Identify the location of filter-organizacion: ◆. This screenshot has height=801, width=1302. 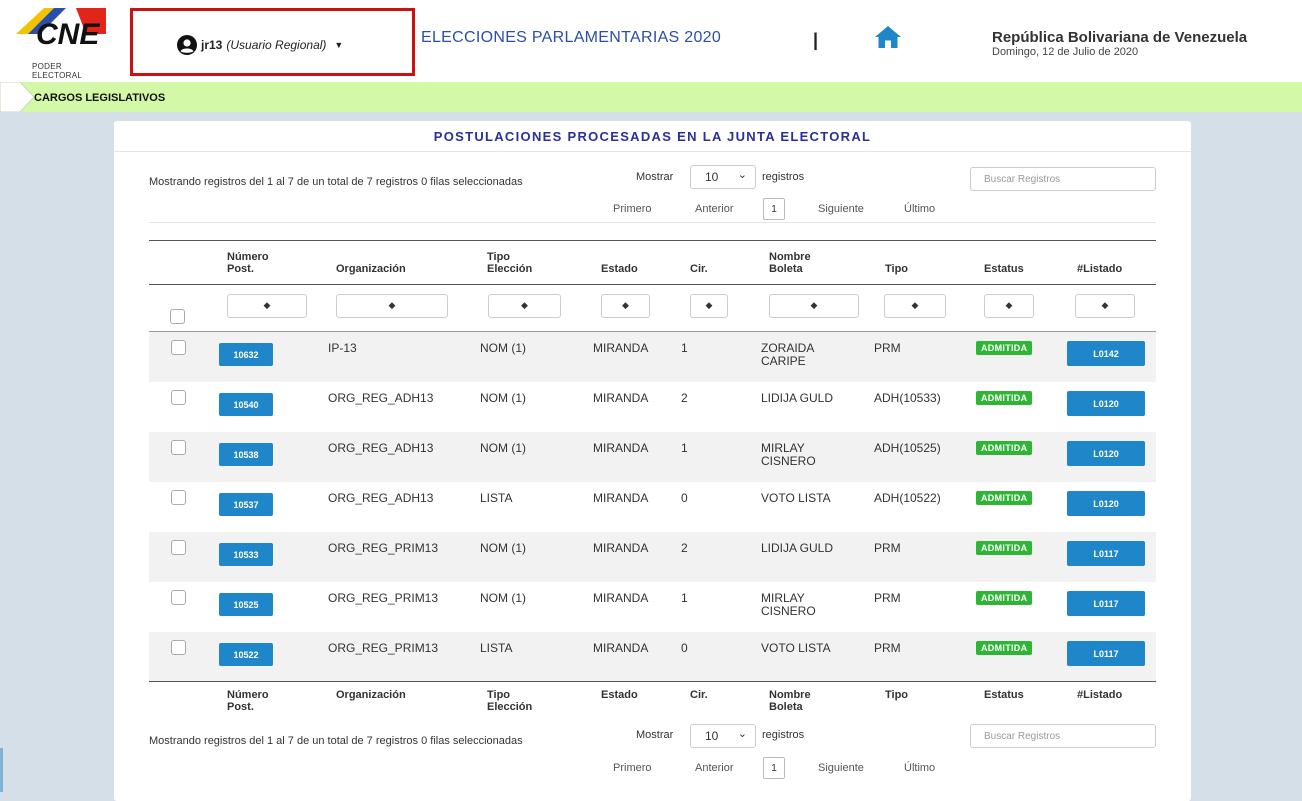
(392, 306).